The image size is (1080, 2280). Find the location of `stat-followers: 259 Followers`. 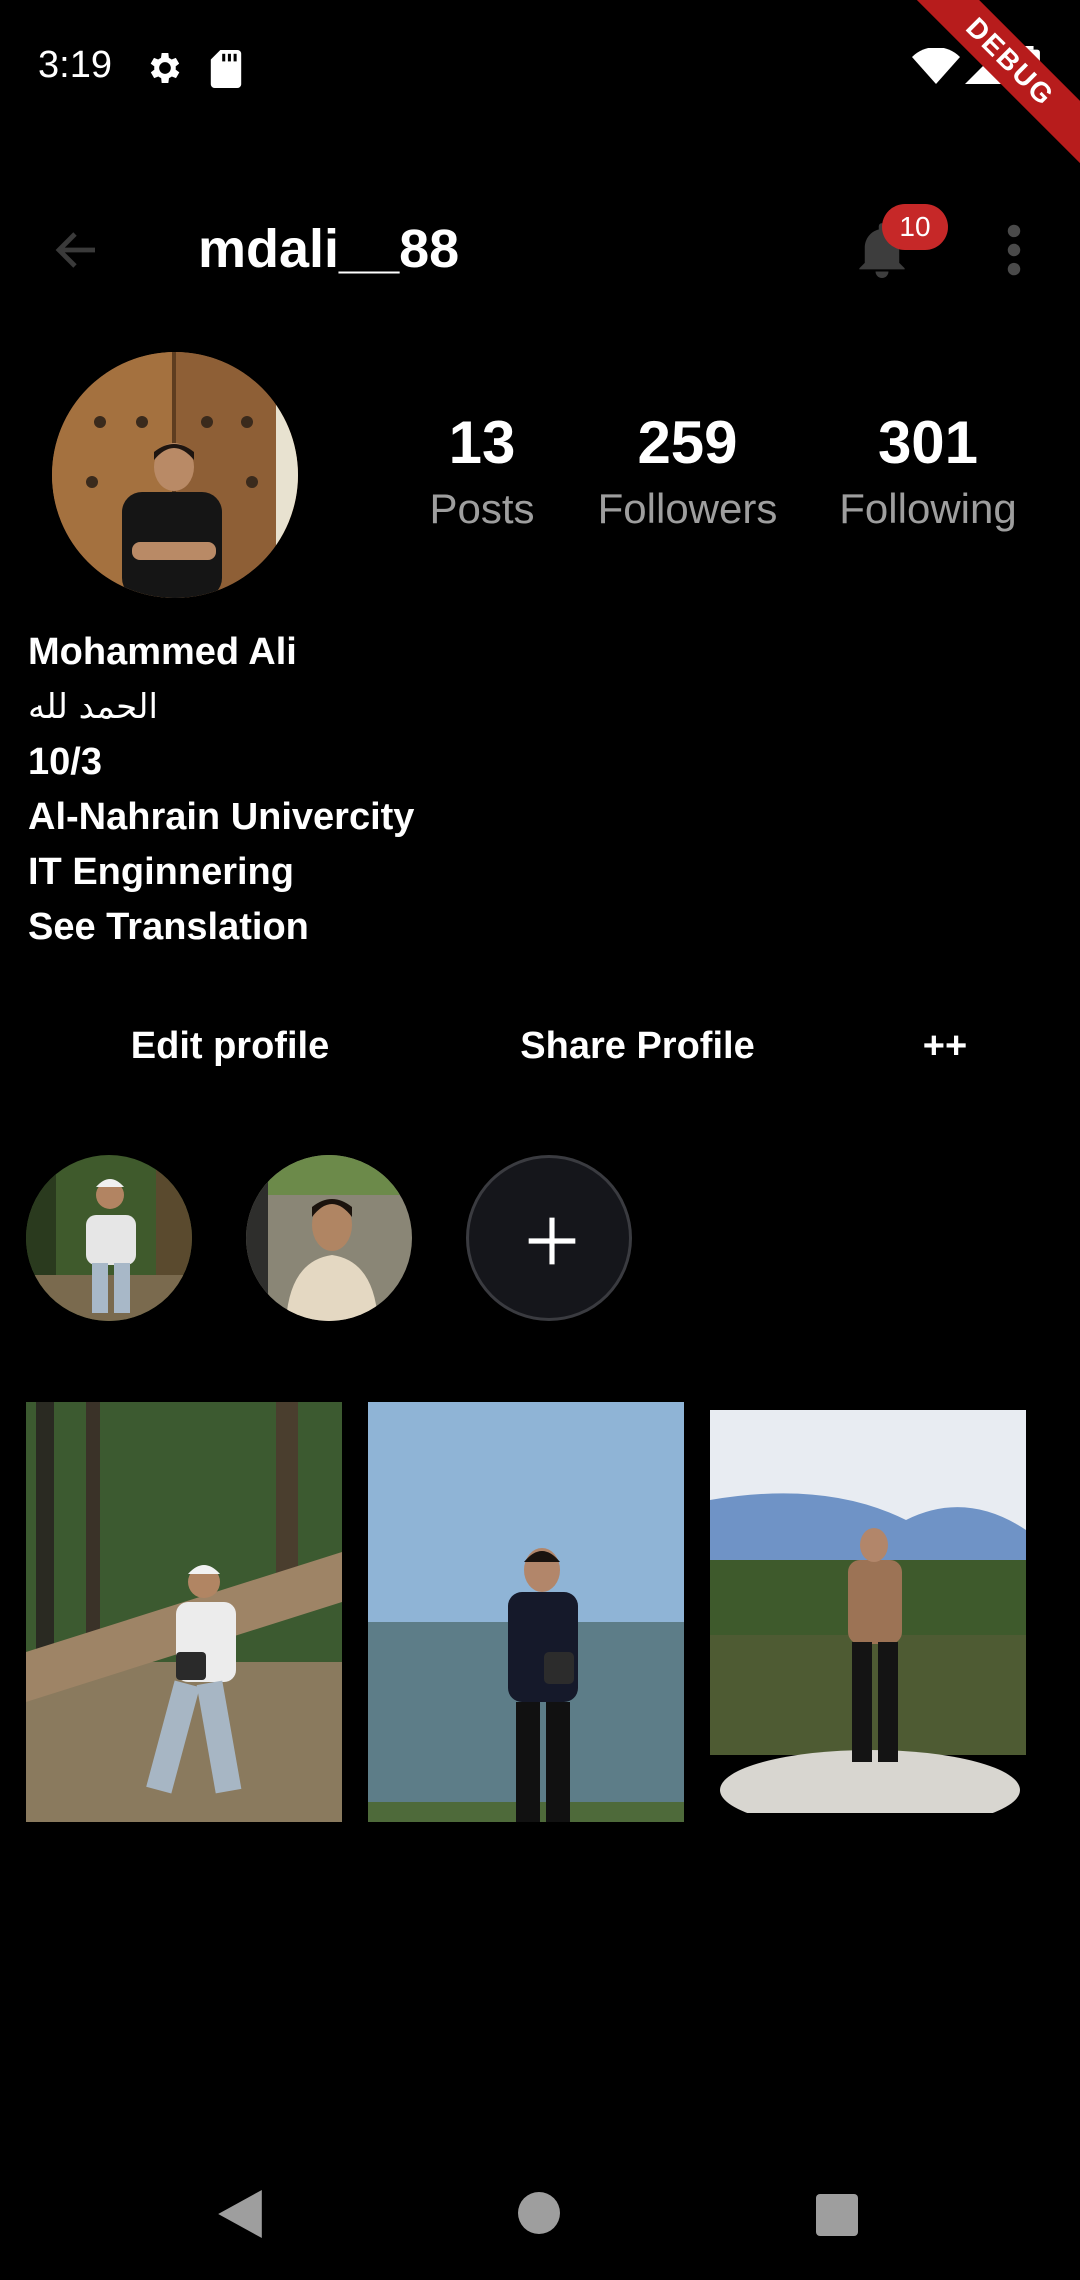

stat-followers: 259 Followers is located at coordinates (687, 471).